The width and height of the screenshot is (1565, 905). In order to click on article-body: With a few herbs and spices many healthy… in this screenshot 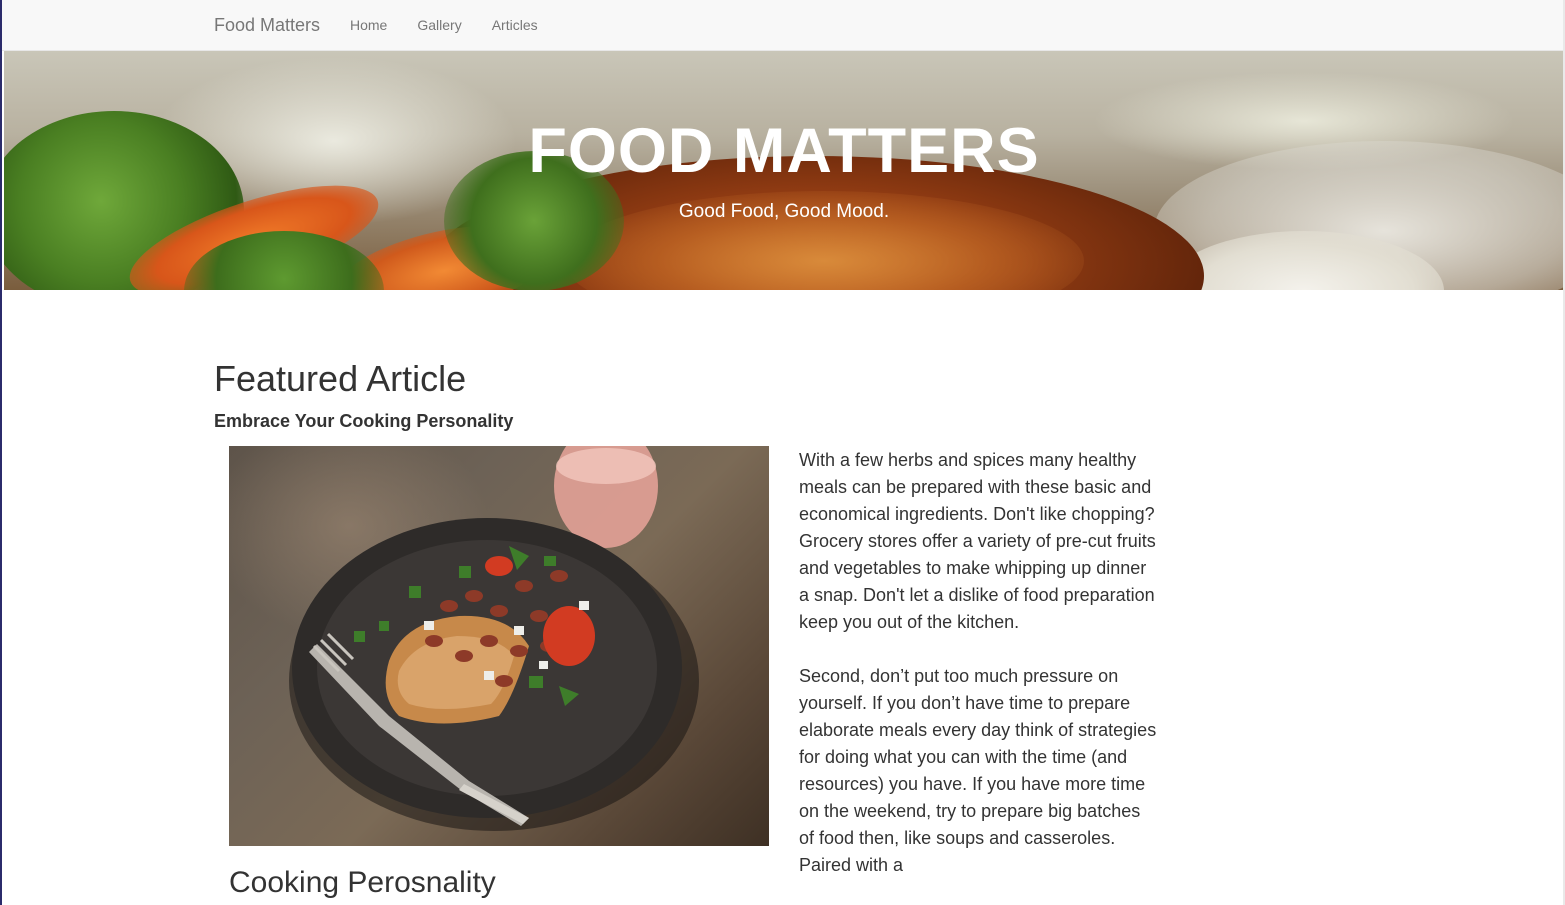, I will do `click(979, 676)`.